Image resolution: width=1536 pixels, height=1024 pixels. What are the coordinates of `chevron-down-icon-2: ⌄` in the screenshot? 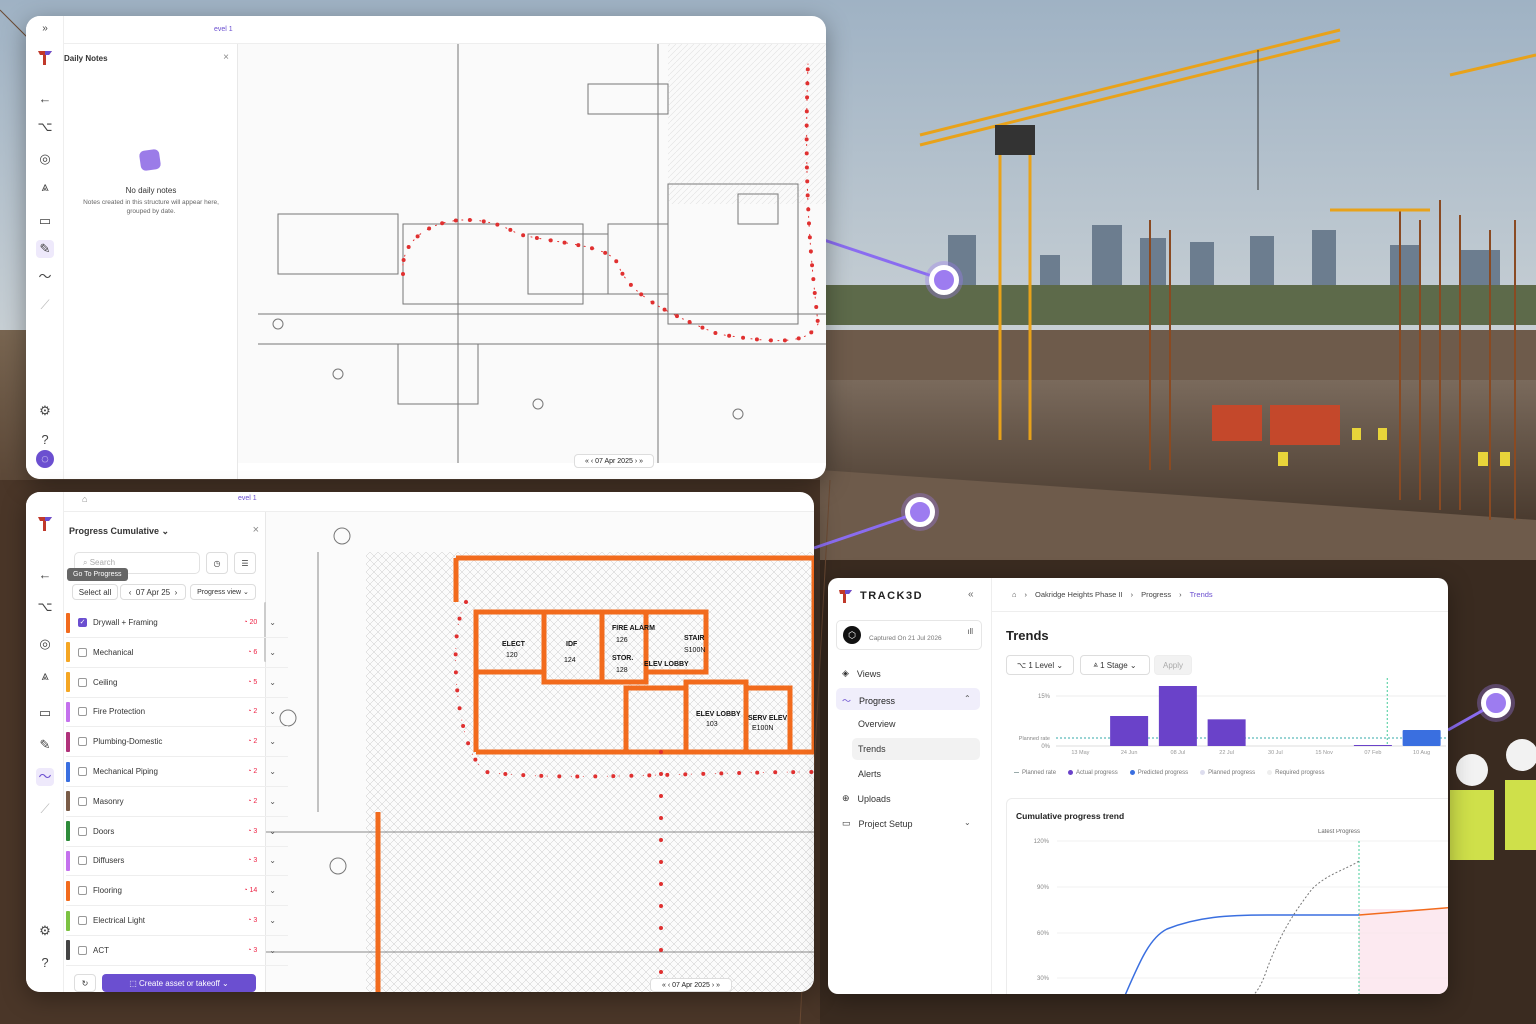 It's located at (967, 822).